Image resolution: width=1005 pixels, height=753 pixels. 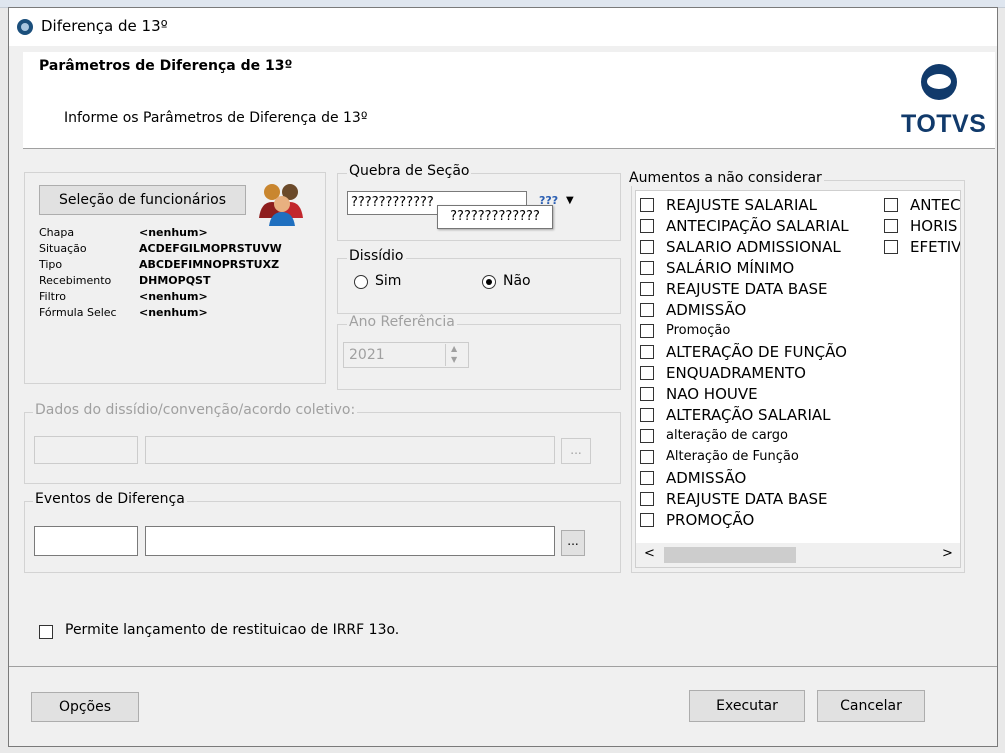 I want to click on dissidio-sim-label: Sim, so click(x=388, y=281).